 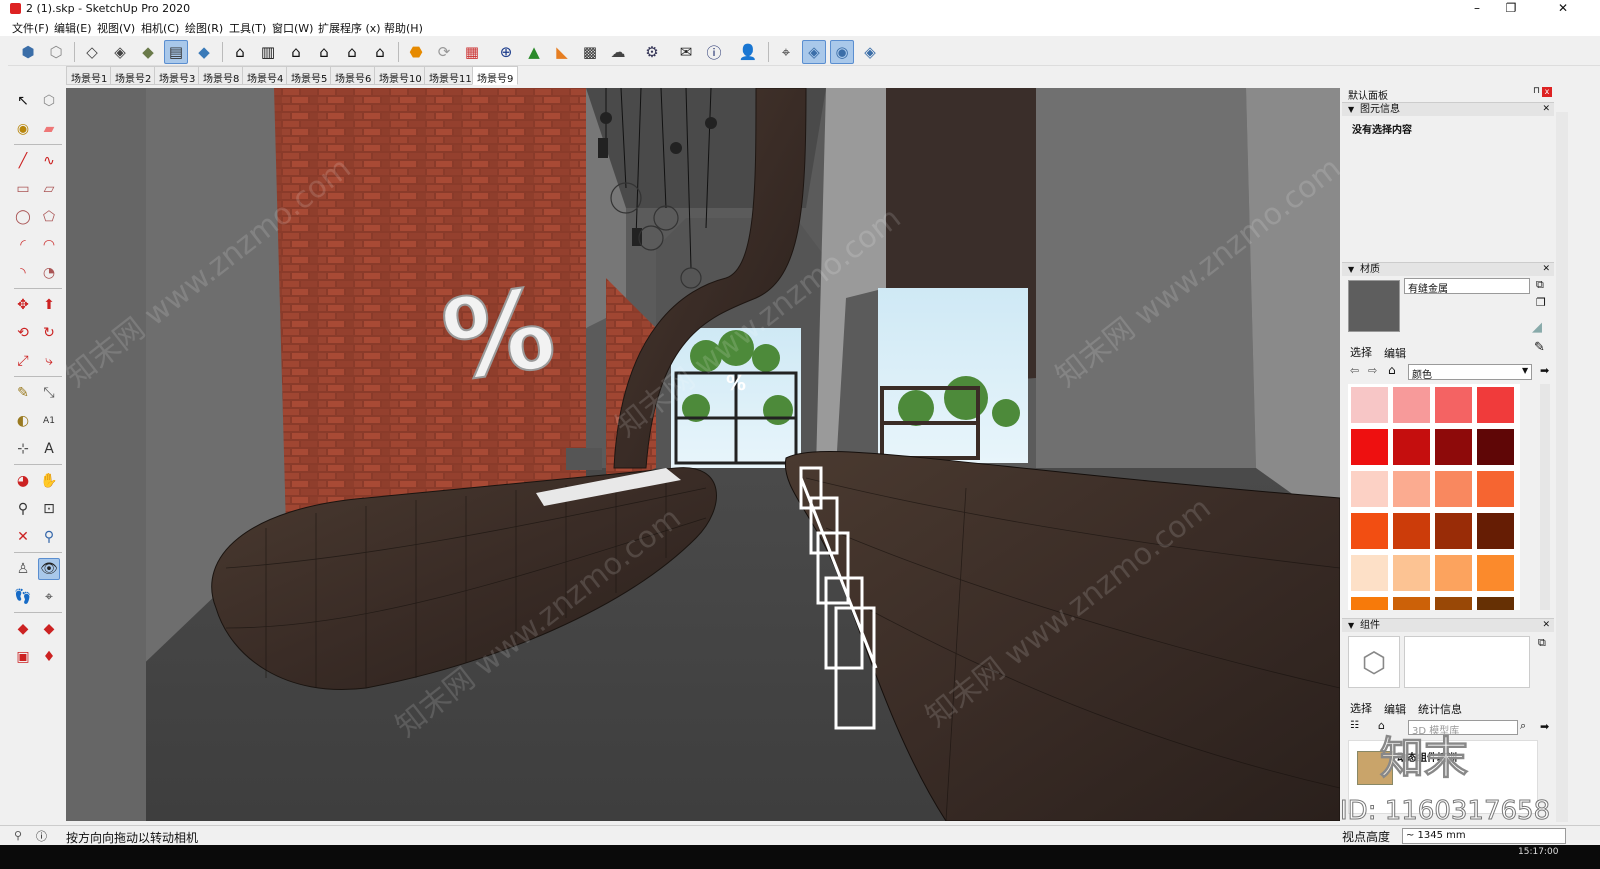 What do you see at coordinates (49, 129) in the screenshot?
I see `eraser-icon: ▰` at bounding box center [49, 129].